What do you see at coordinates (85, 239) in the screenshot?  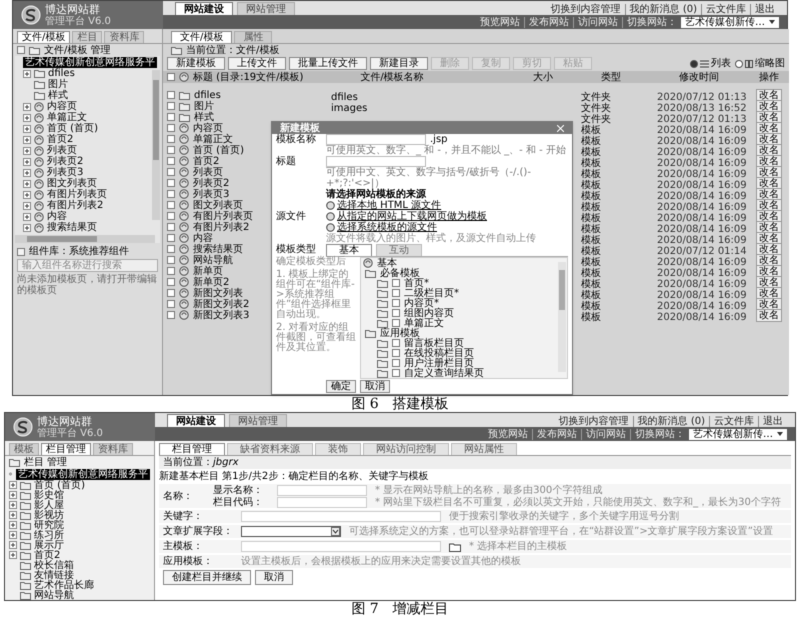 I see `horizontal-scrollbar` at bounding box center [85, 239].